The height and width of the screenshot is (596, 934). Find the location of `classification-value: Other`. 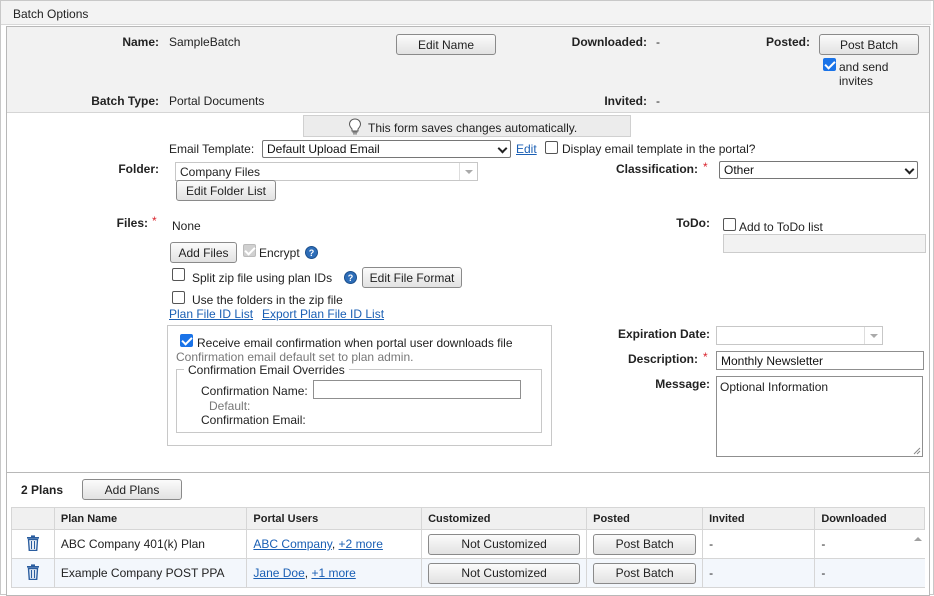

classification-value: Other is located at coordinates (739, 170).